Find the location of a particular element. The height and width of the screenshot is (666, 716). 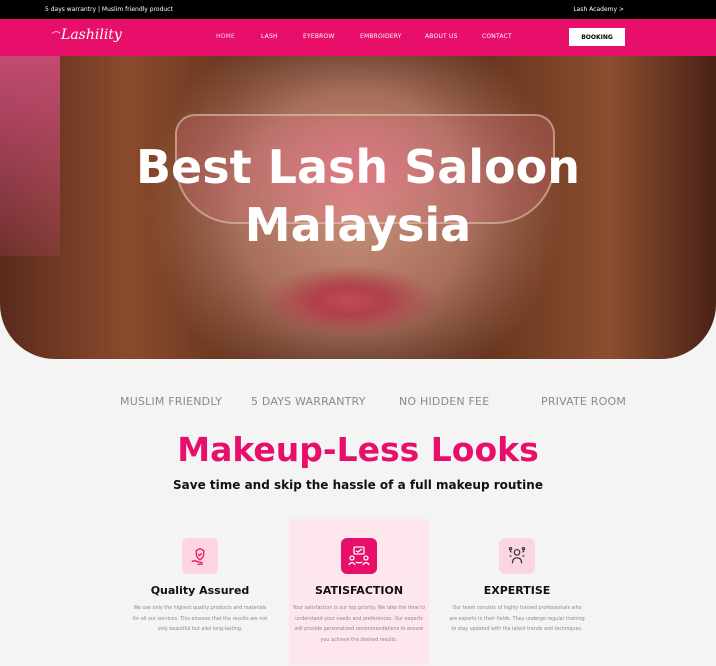

hero-title-line1: Best Lash Saloon is located at coordinates (358, 167).